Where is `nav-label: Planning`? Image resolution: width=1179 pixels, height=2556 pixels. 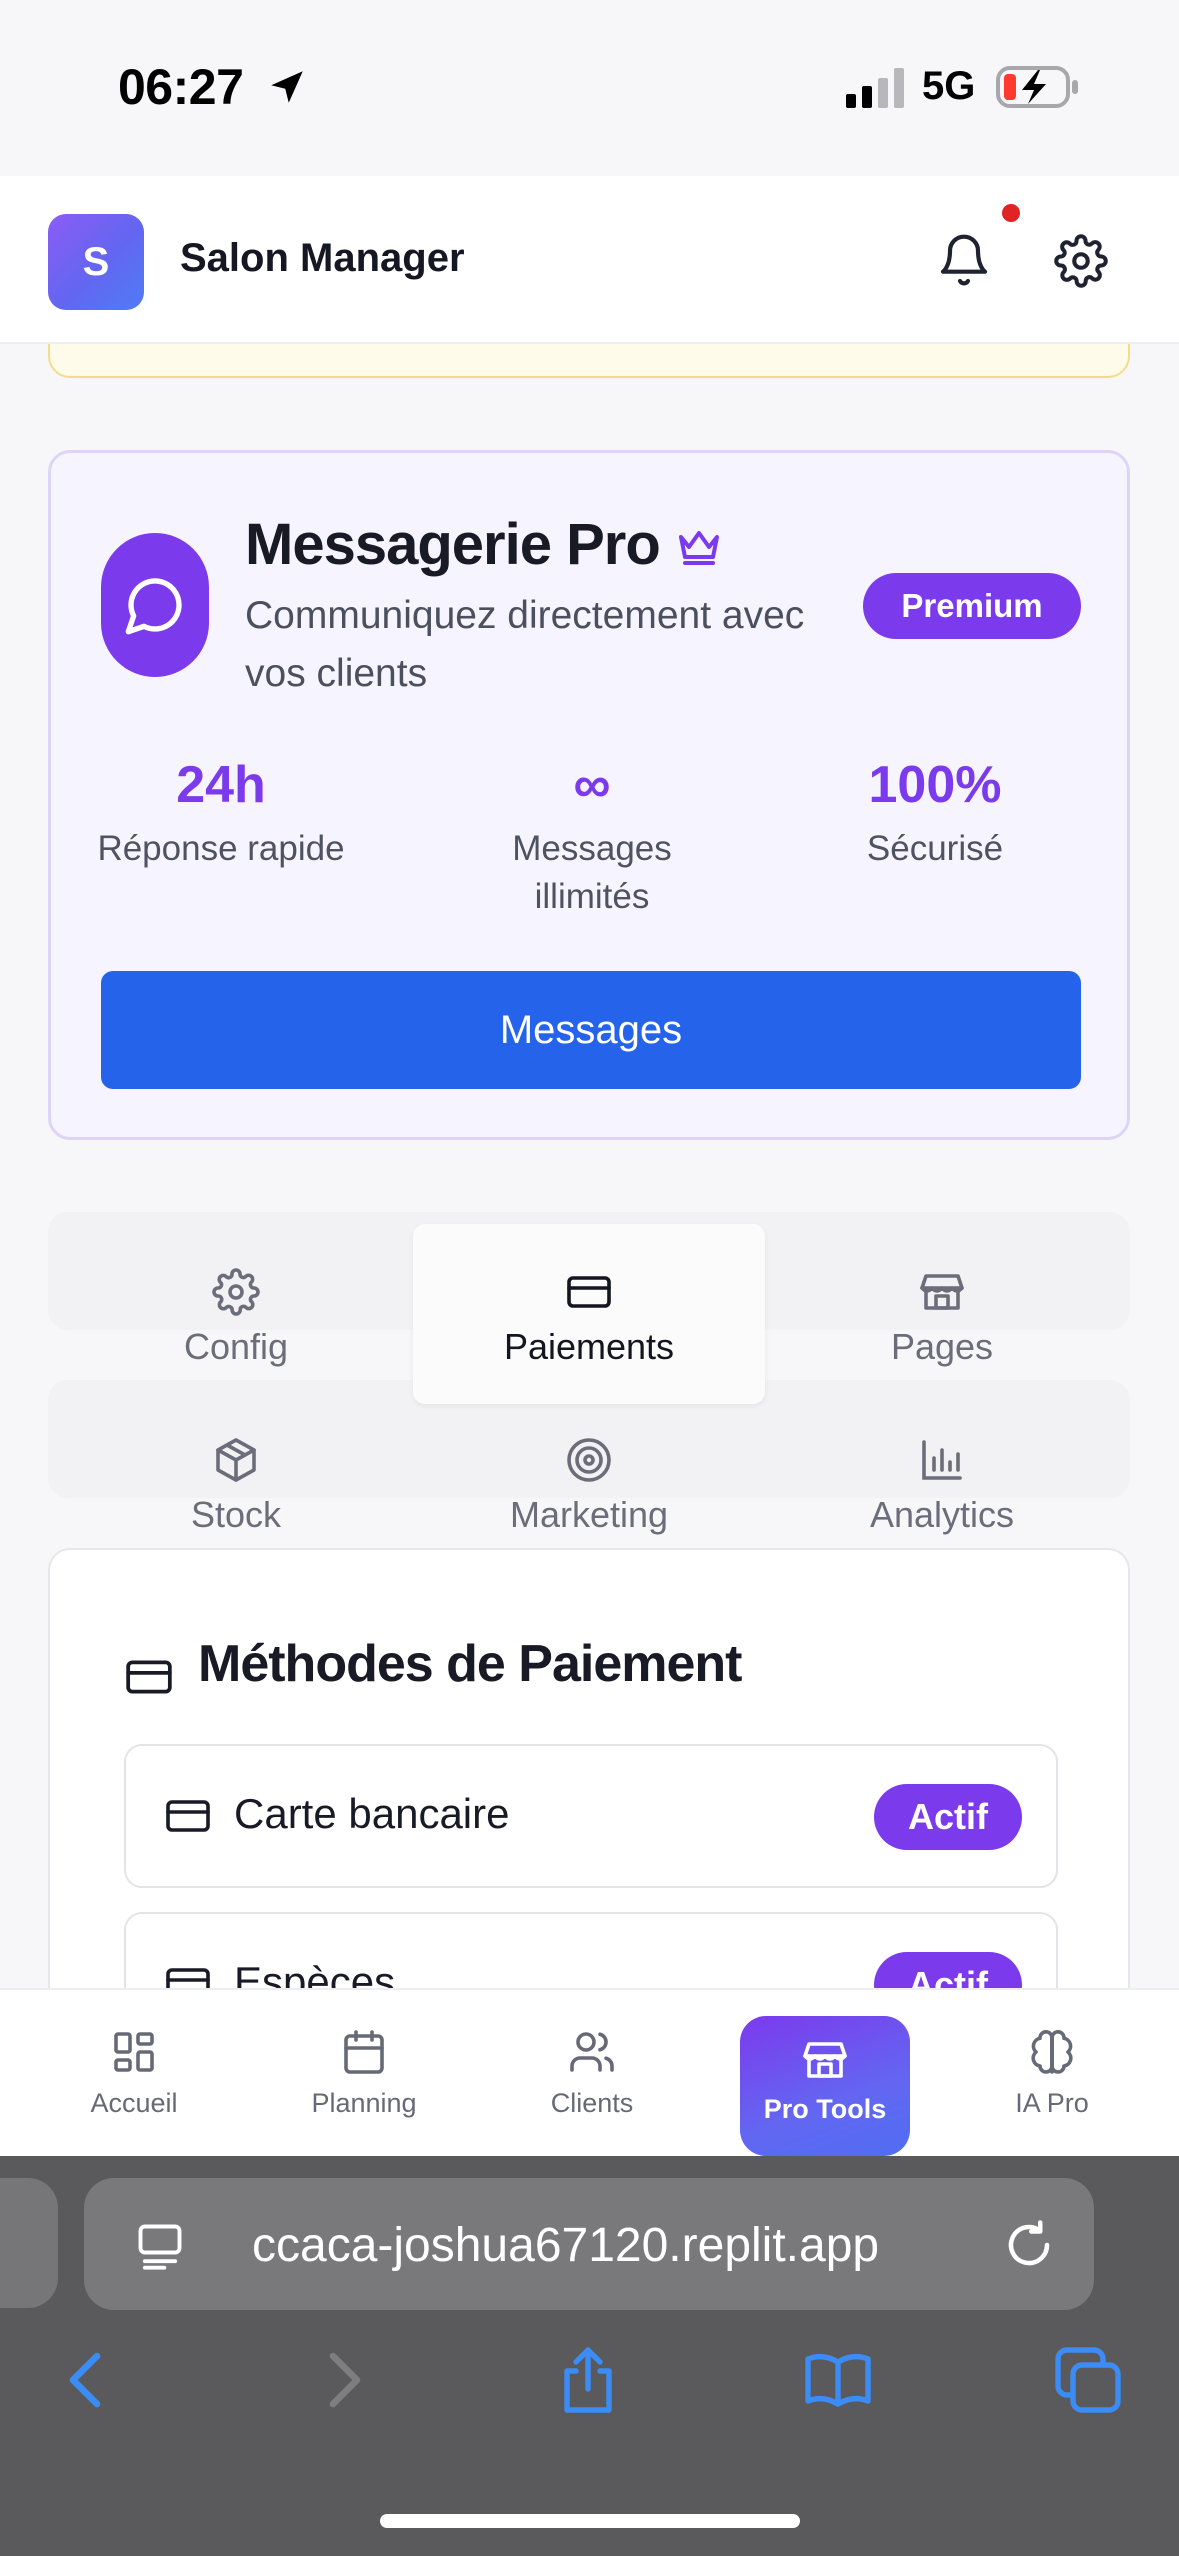
nav-label: Planning is located at coordinates (364, 2103).